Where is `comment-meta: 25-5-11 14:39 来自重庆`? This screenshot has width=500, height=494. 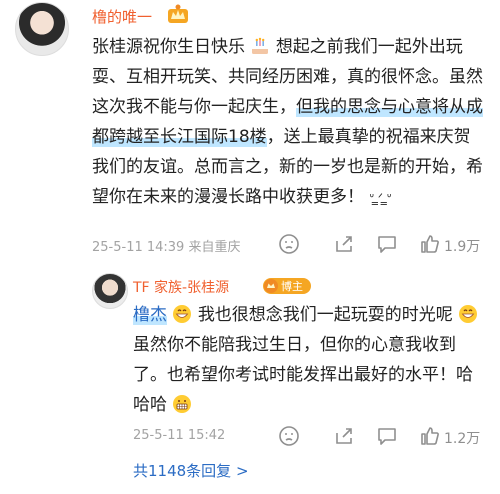 comment-meta: 25-5-11 14:39 来自重庆 is located at coordinates (166, 247).